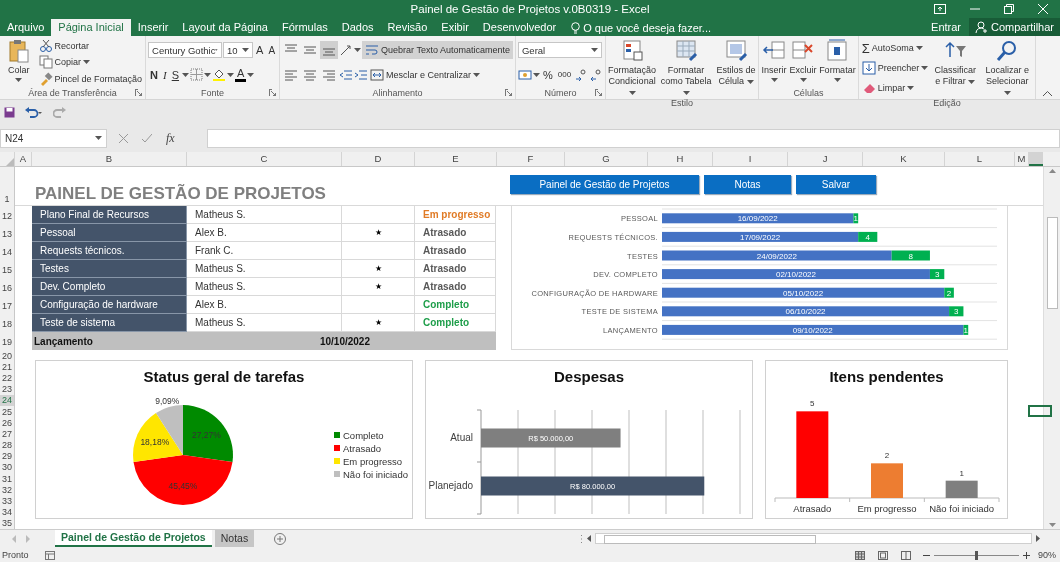 This screenshot has width=1060, height=562. What do you see at coordinates (7, 411) in the screenshot?
I see `row-header: 25` at bounding box center [7, 411].